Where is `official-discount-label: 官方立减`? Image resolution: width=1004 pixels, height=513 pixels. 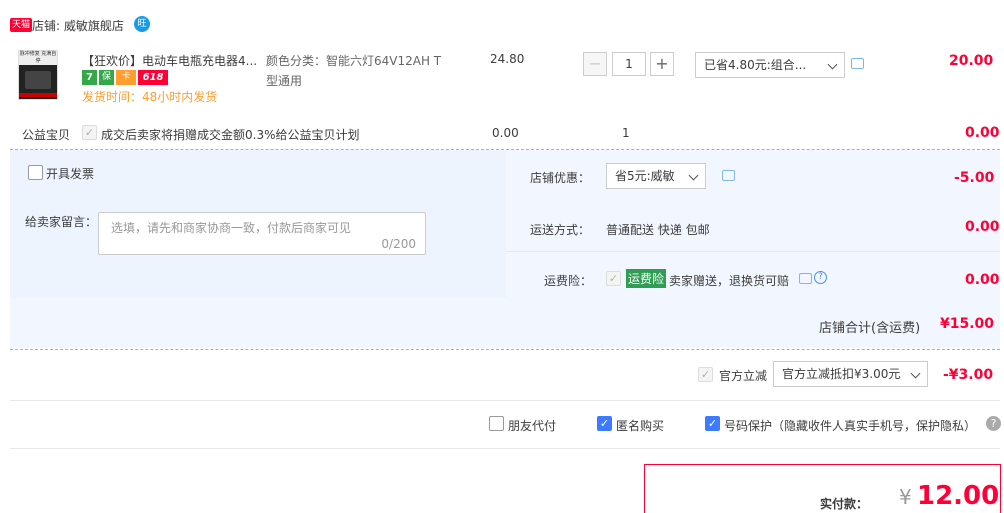
official-discount-label: 官方立减 is located at coordinates (743, 376).